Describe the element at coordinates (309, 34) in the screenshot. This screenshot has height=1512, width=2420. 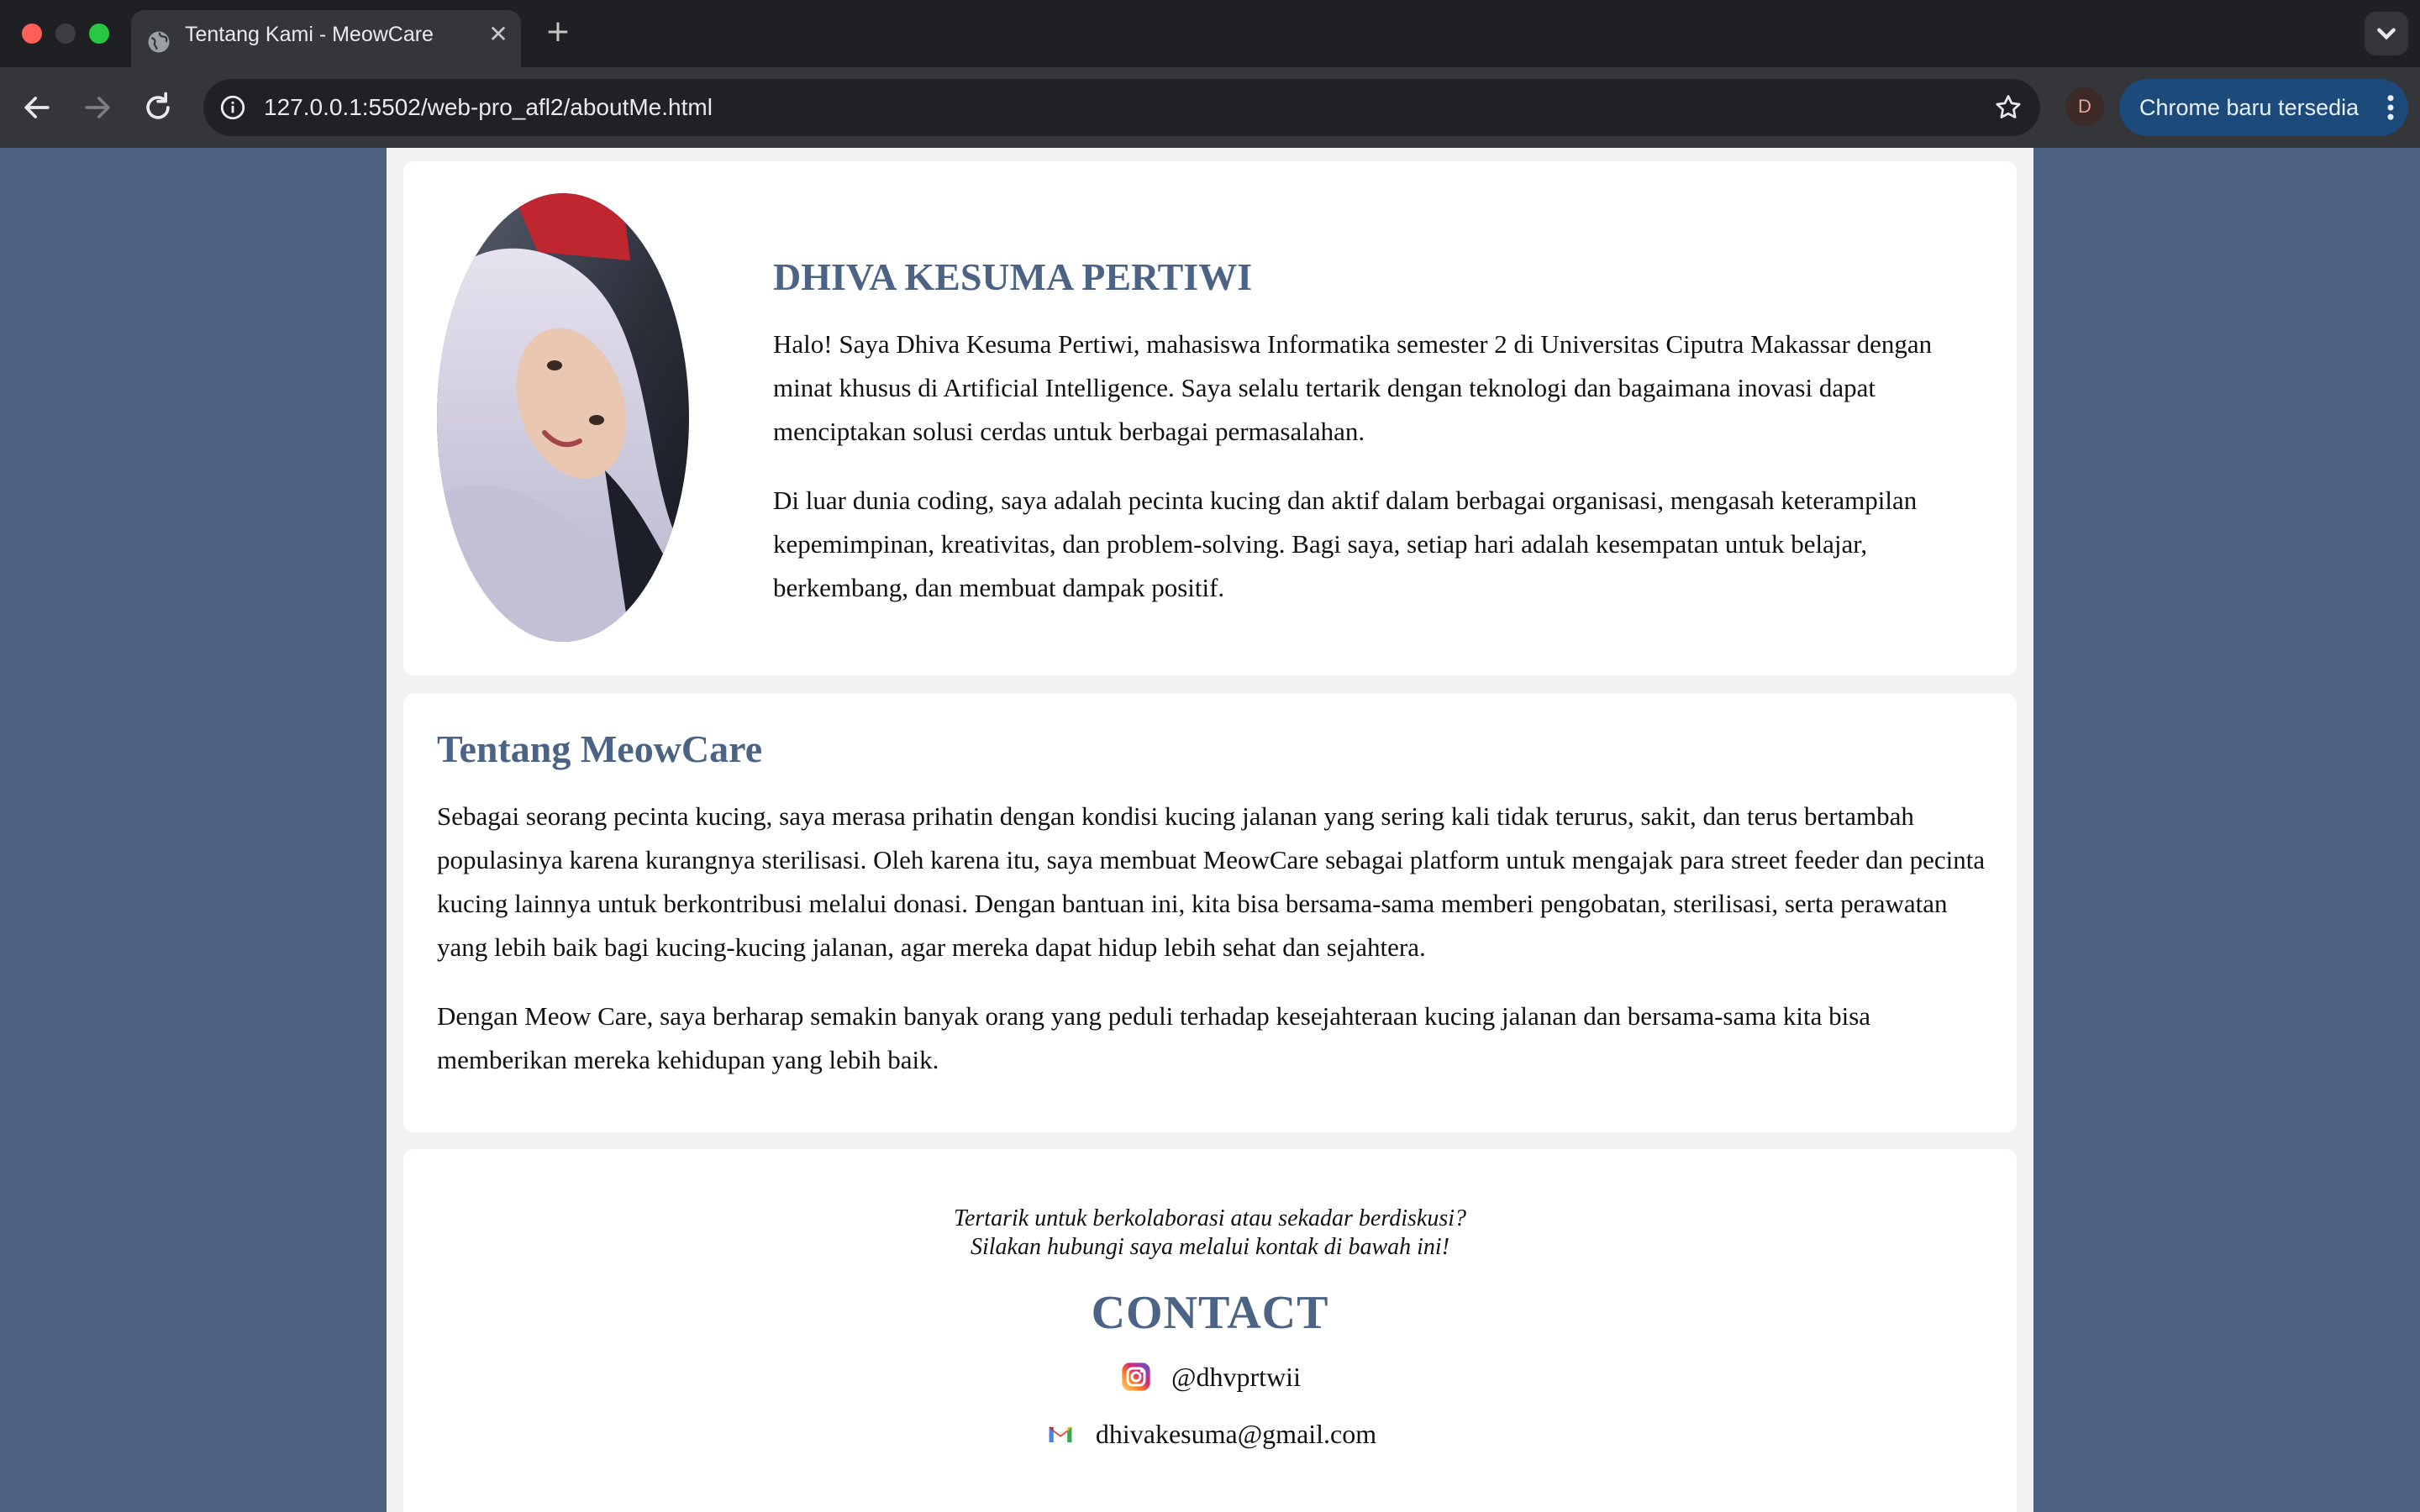
I see `tab-title: Tentang Kami - MeowCare` at that location.